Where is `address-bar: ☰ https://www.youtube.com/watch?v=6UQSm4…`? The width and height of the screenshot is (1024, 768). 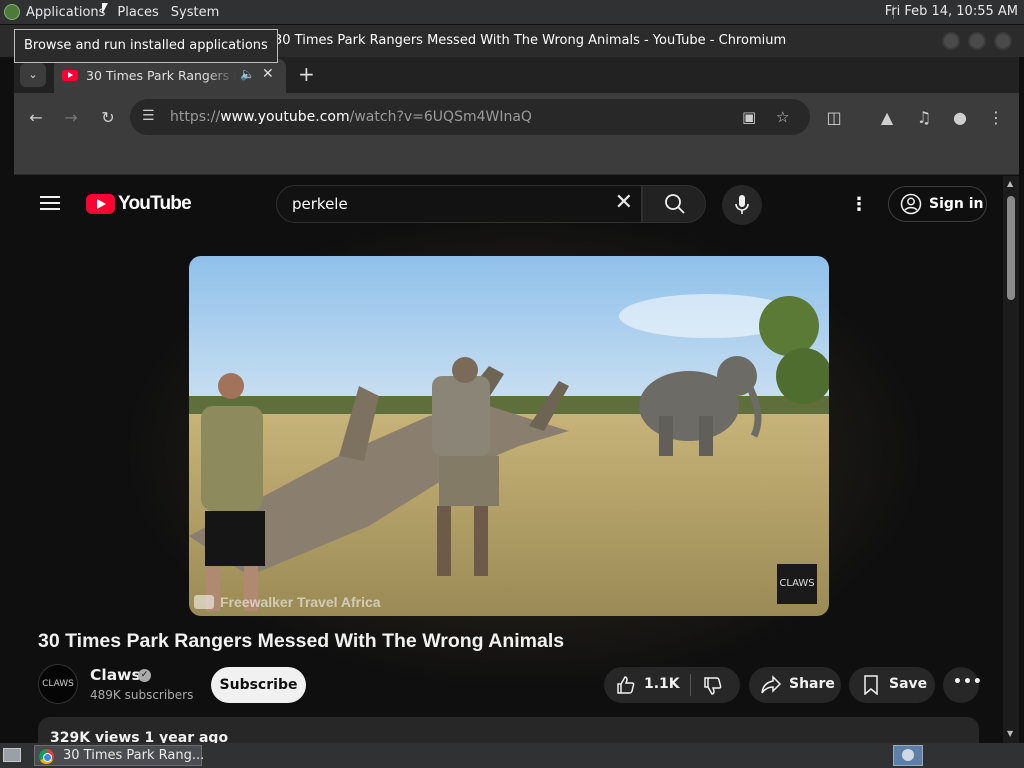 address-bar: ☰ https://www.youtube.com/watch?v=6UQSm4… is located at coordinates (470, 117).